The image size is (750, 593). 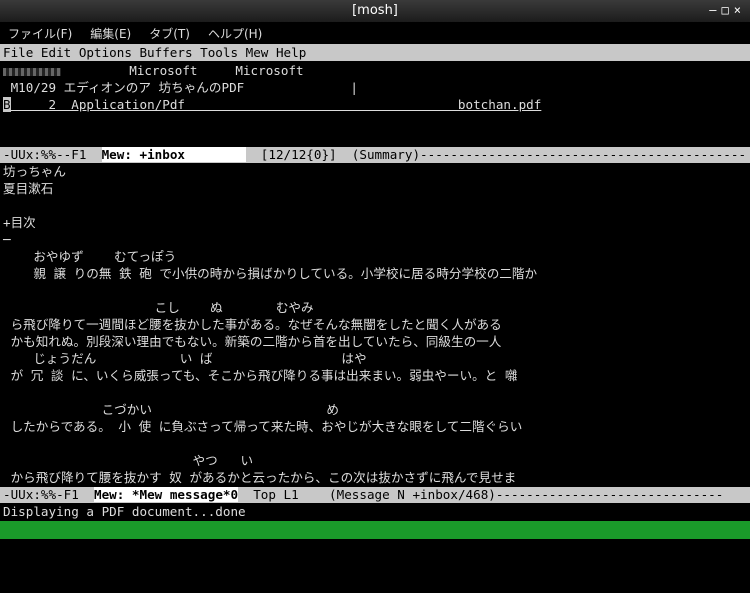 I want to click on menu-tabs: タブ(T), so click(x=170, y=32).